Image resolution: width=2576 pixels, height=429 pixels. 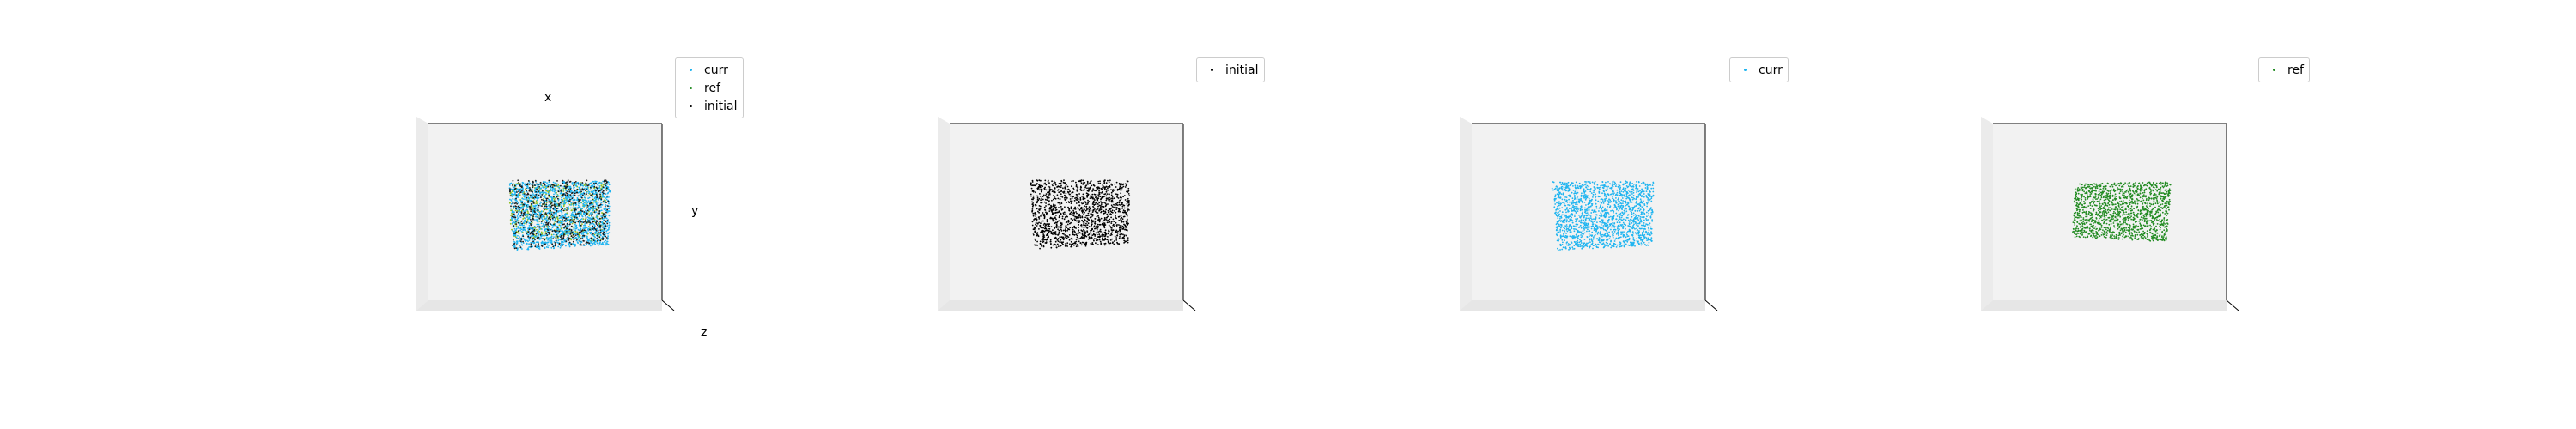 I want to click on legend-label-ref: ref, so click(x=712, y=88).